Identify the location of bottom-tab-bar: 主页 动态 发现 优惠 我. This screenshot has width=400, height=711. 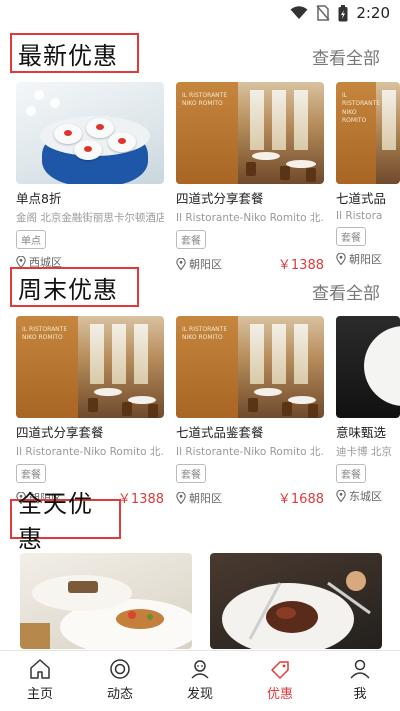
(200, 680).